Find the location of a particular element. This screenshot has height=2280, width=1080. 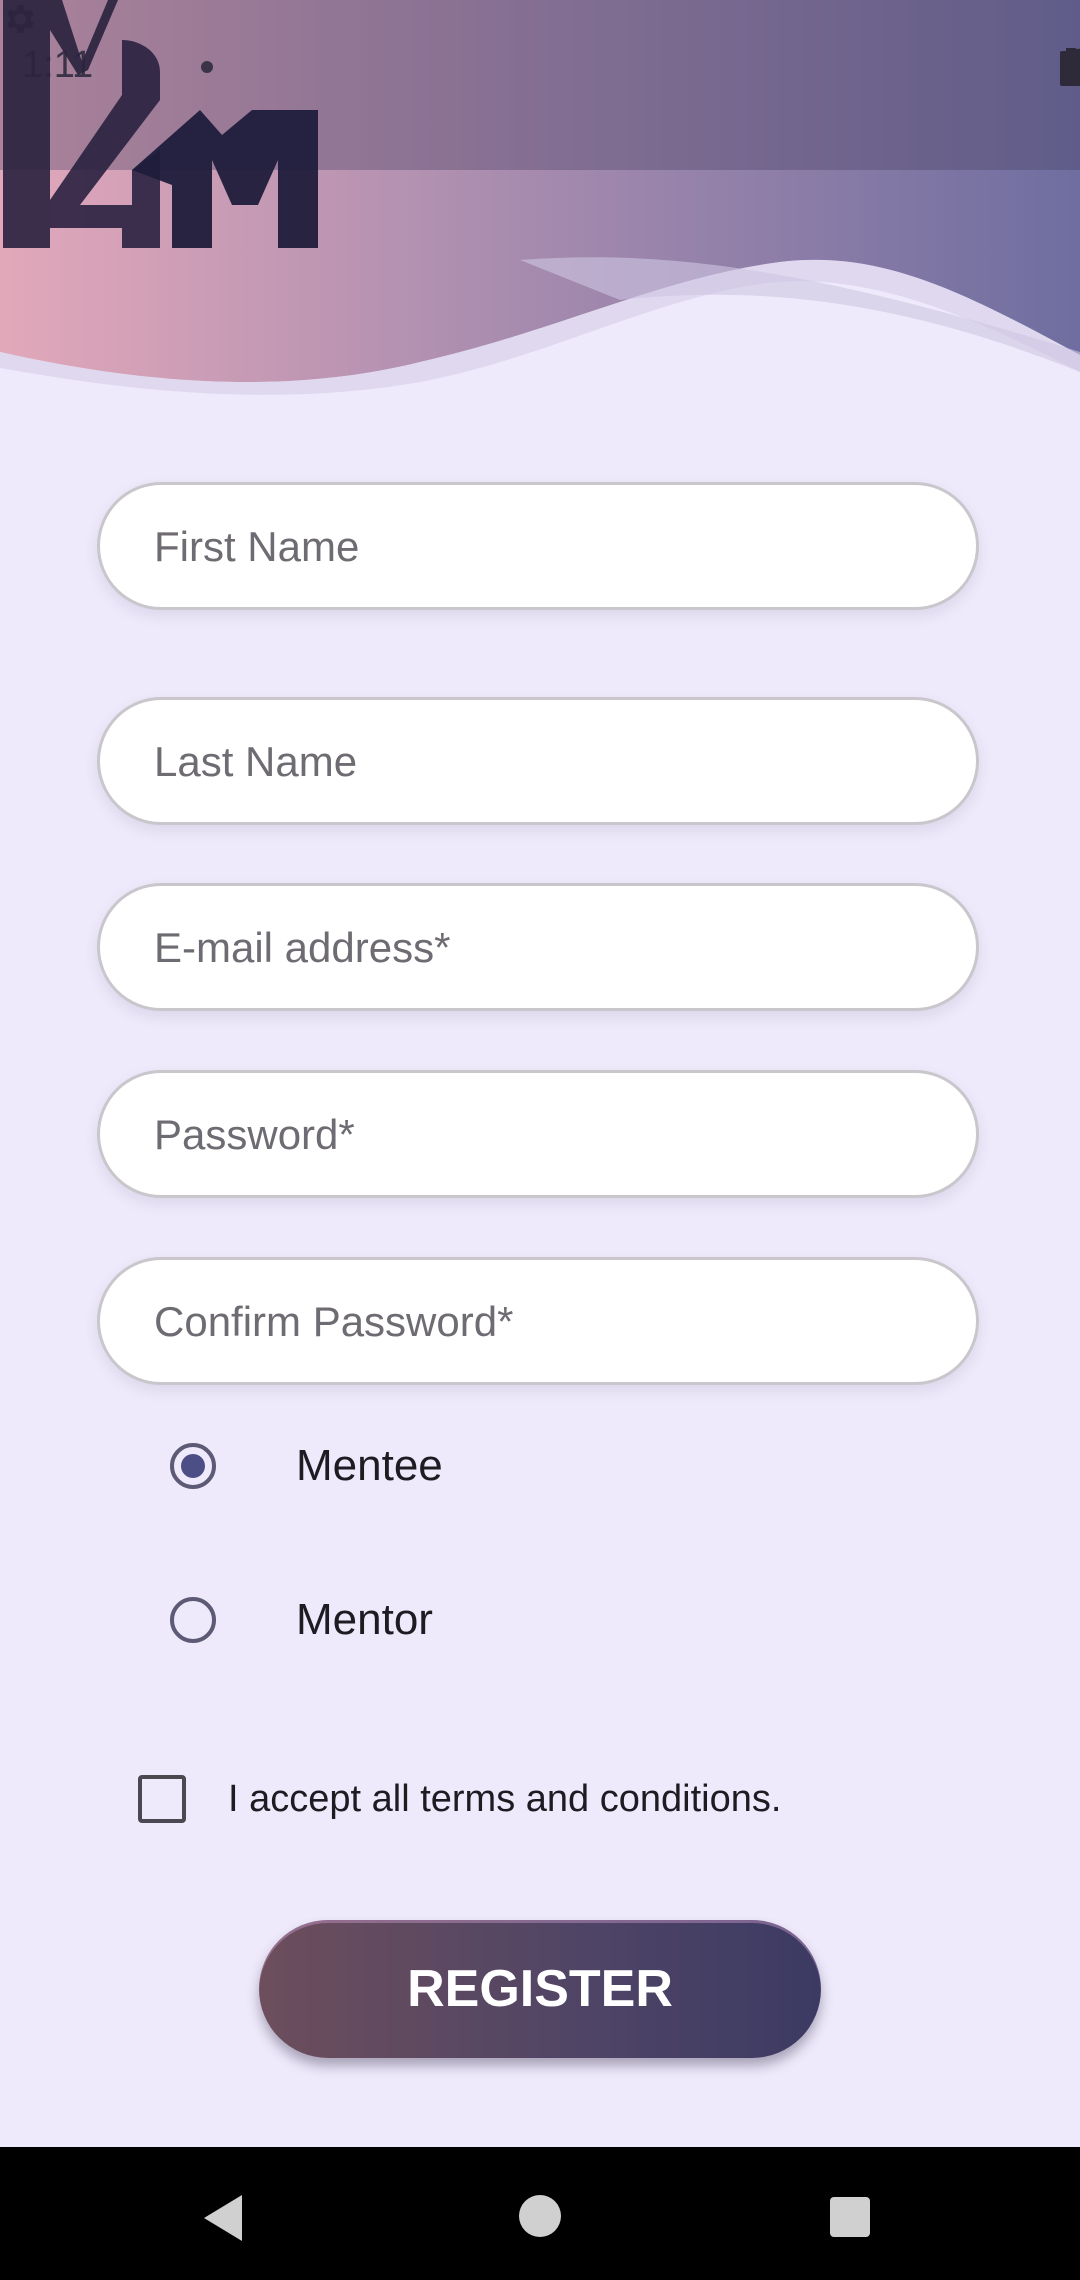

terms-row: I accept all terms and conditions. is located at coordinates (459, 1799).